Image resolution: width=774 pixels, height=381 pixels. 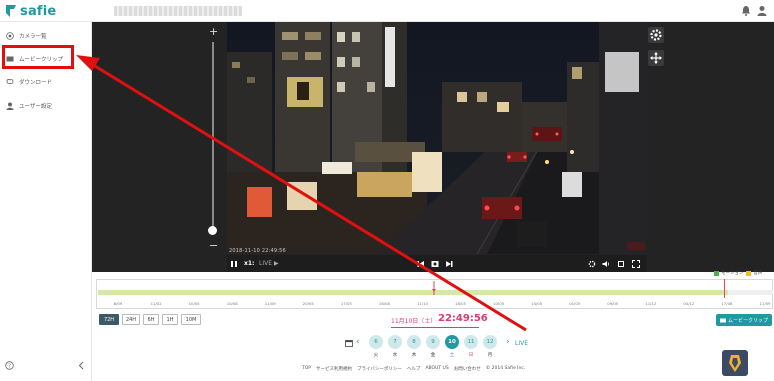 What do you see at coordinates (414, 342) in the screenshot?
I see `date-button: 8` at bounding box center [414, 342].